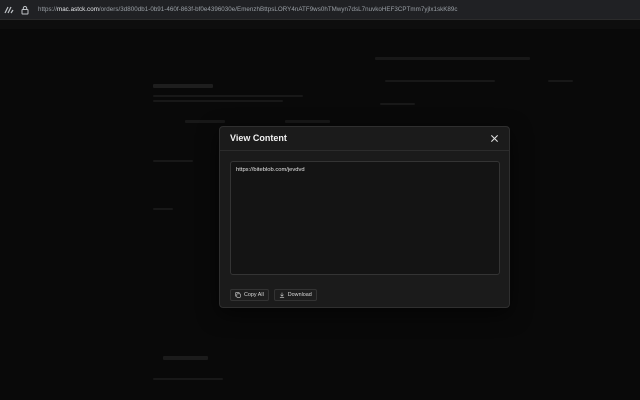 This screenshot has height=400, width=640. I want to click on close-button, so click(494, 138).